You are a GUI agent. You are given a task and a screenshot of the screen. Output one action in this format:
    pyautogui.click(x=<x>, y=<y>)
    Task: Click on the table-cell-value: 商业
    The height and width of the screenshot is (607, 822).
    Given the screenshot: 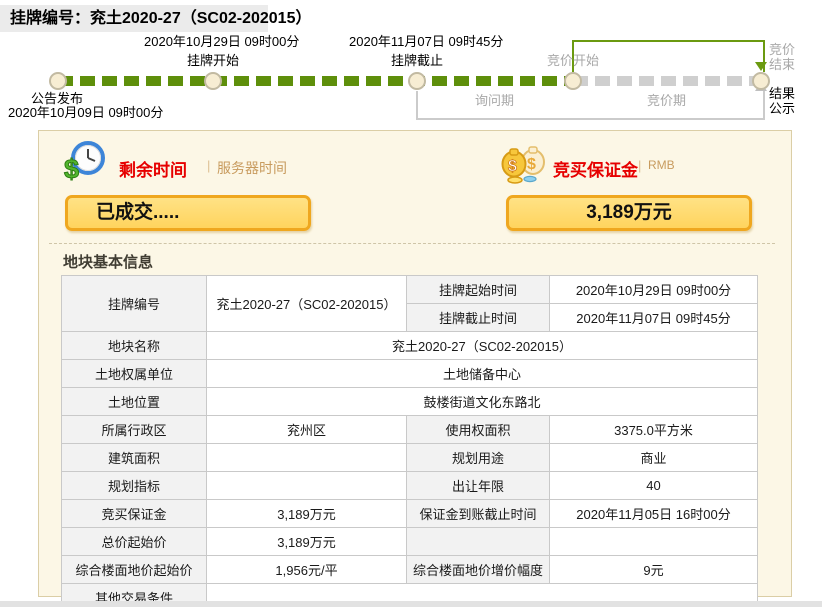 What is the action you would take?
    pyautogui.click(x=653, y=457)
    